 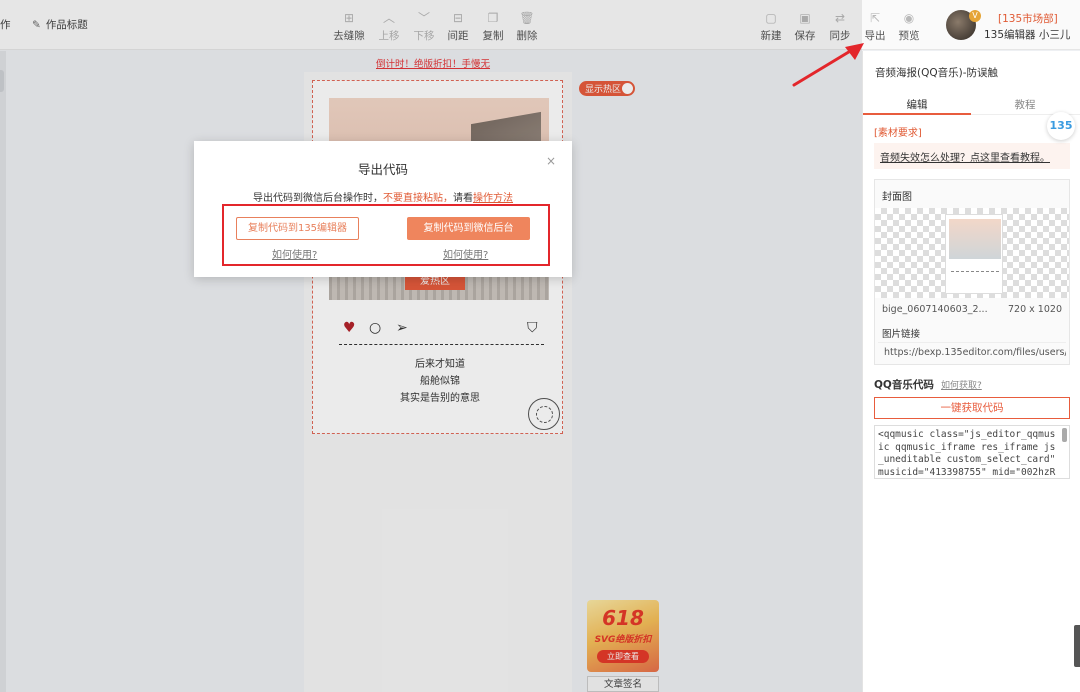 I want to click on copy-to-135-button: 复制代码到135编辑器, so click(x=297, y=228).